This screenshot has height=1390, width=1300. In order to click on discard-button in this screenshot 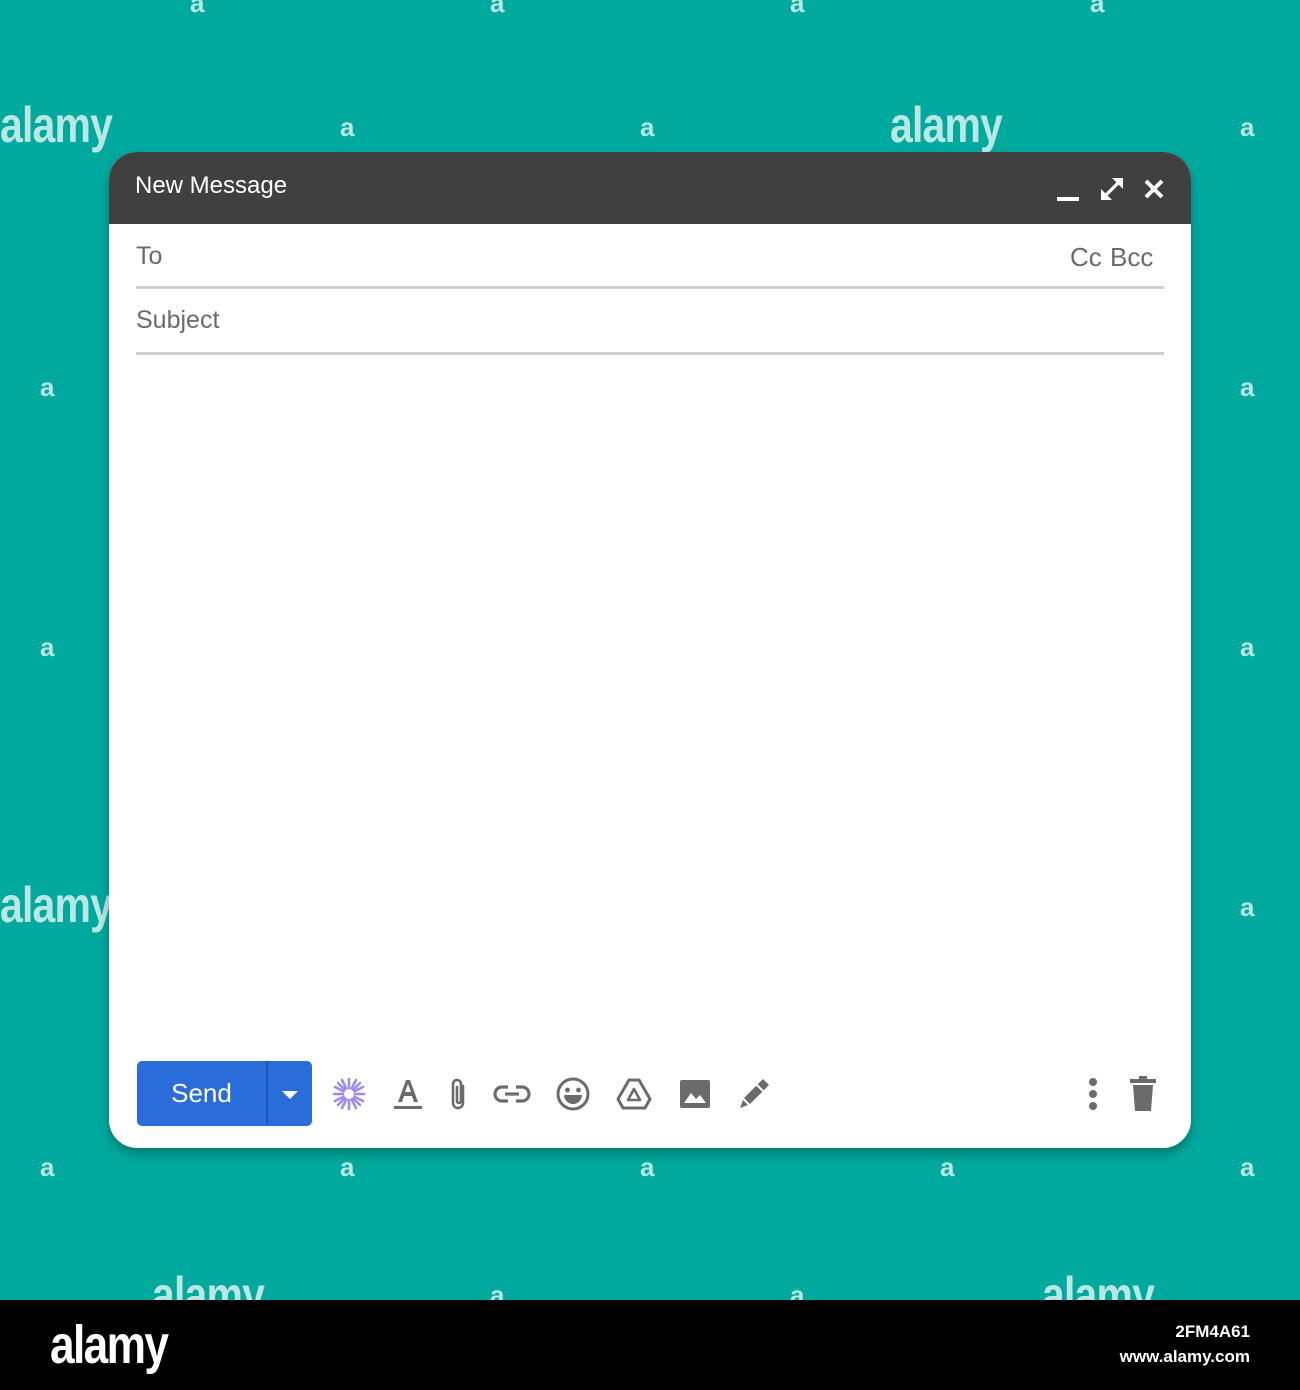, I will do `click(1143, 1094)`.